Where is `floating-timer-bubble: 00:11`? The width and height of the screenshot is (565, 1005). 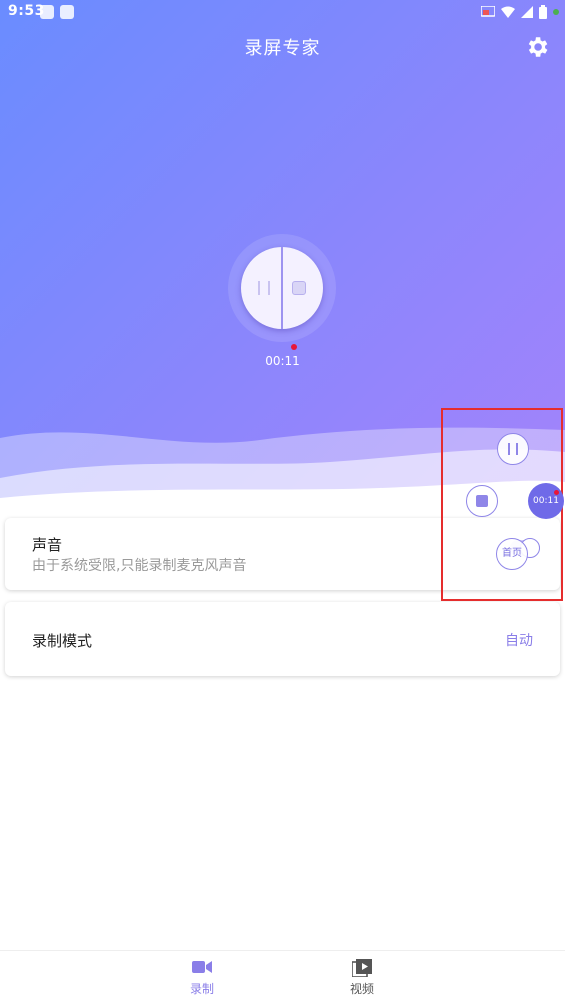
floating-timer-bubble: 00:11 is located at coordinates (546, 501).